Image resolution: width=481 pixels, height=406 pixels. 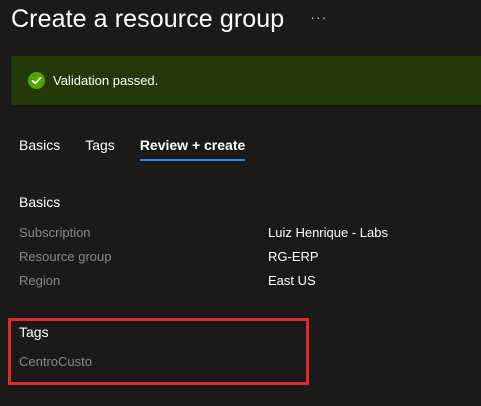 What do you see at coordinates (106, 80) in the screenshot?
I see `validation-message: Validation passed.` at bounding box center [106, 80].